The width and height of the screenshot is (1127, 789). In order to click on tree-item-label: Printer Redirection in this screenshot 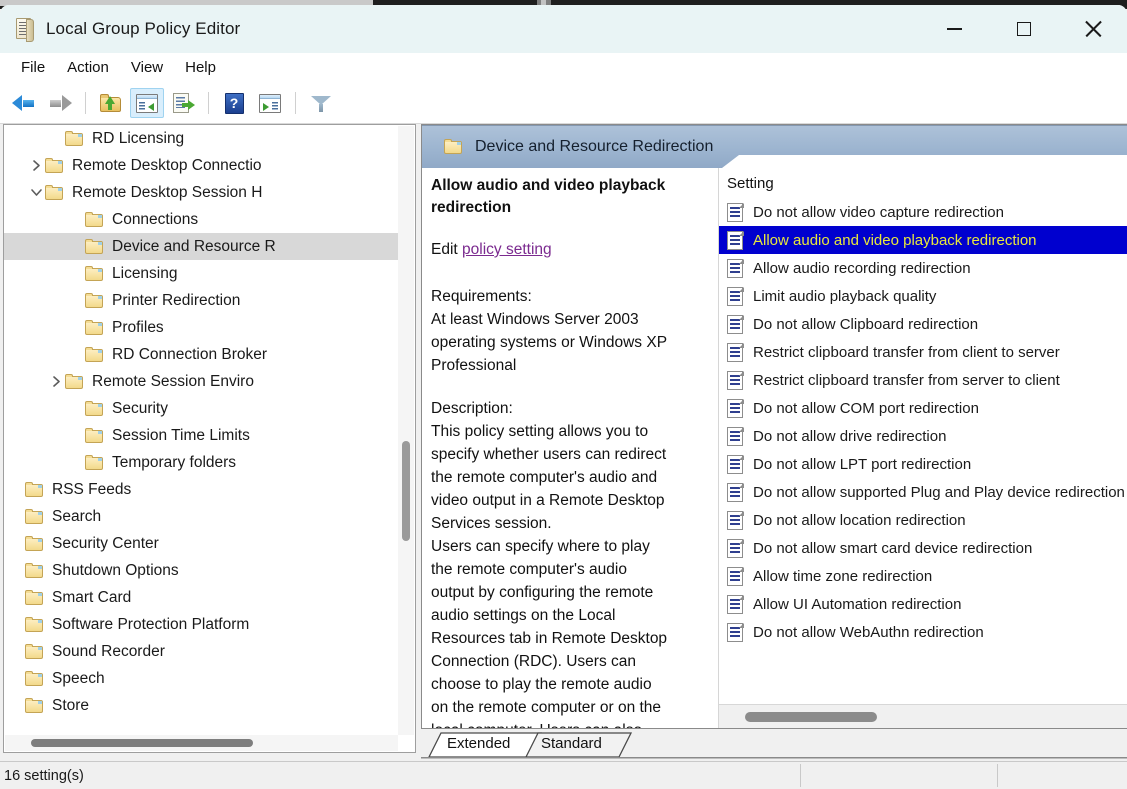, I will do `click(176, 300)`.